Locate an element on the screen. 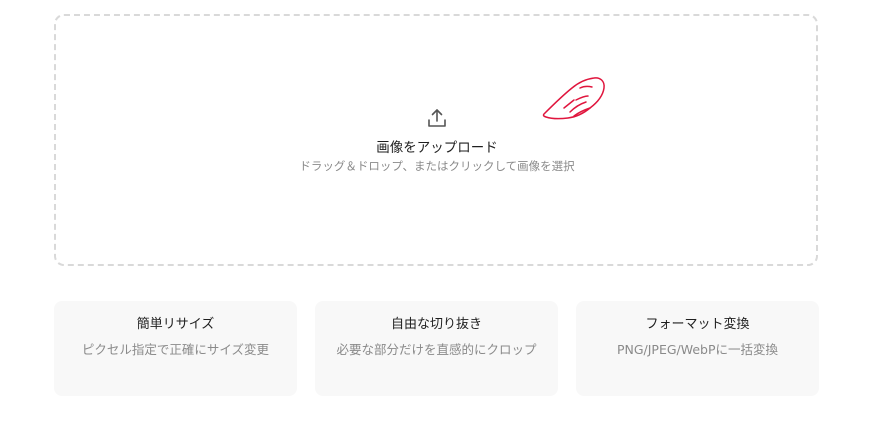  feature-card-convert: フォーマット変換 PNG/JPEG/WebPに一括変換 is located at coordinates (697, 348).